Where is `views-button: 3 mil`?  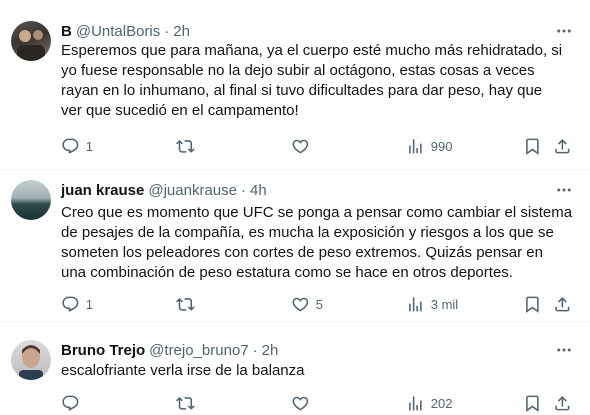 views-button: 3 mil is located at coordinates (432, 304).